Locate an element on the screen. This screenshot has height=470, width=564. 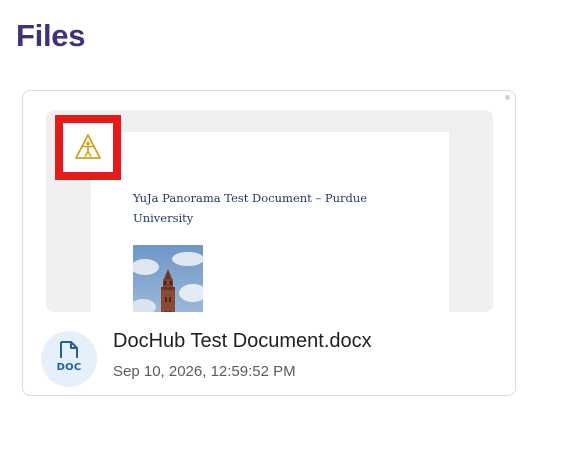
section-title: Files is located at coordinates (51, 35).